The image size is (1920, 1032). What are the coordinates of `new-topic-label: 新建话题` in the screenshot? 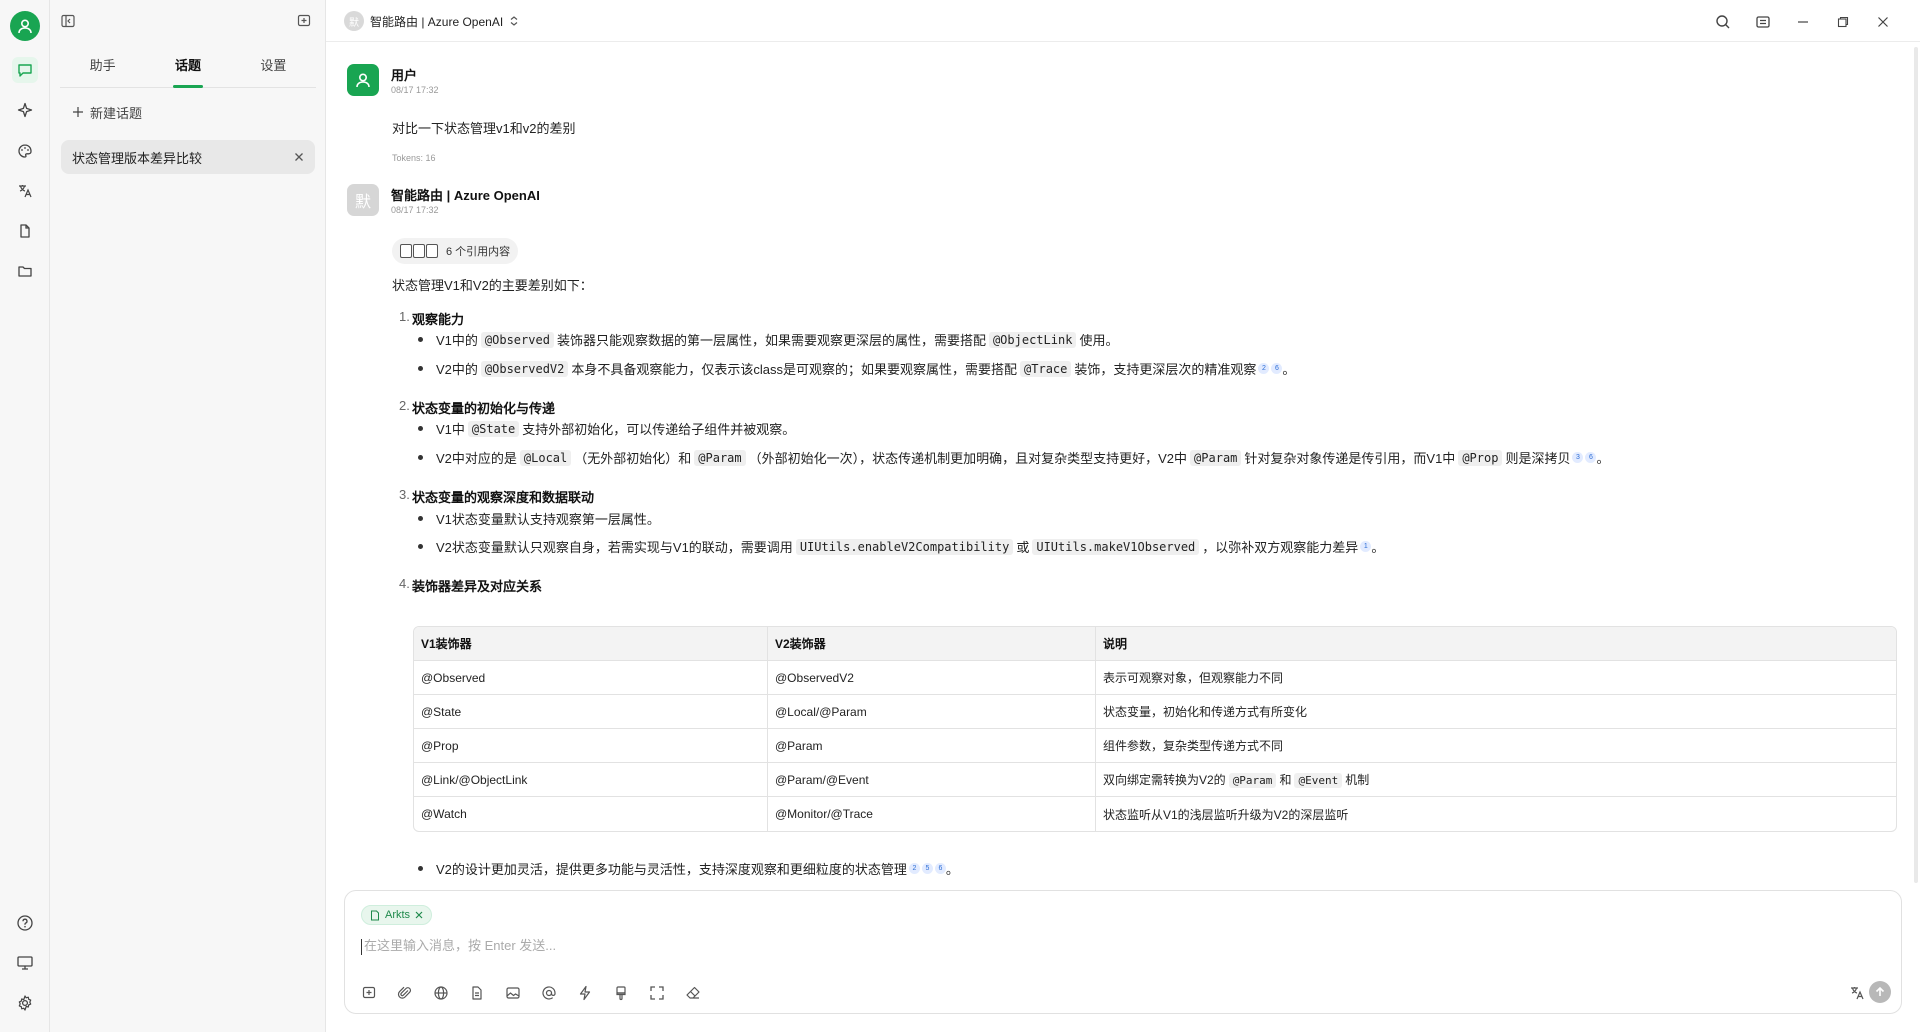 It's located at (116, 113).